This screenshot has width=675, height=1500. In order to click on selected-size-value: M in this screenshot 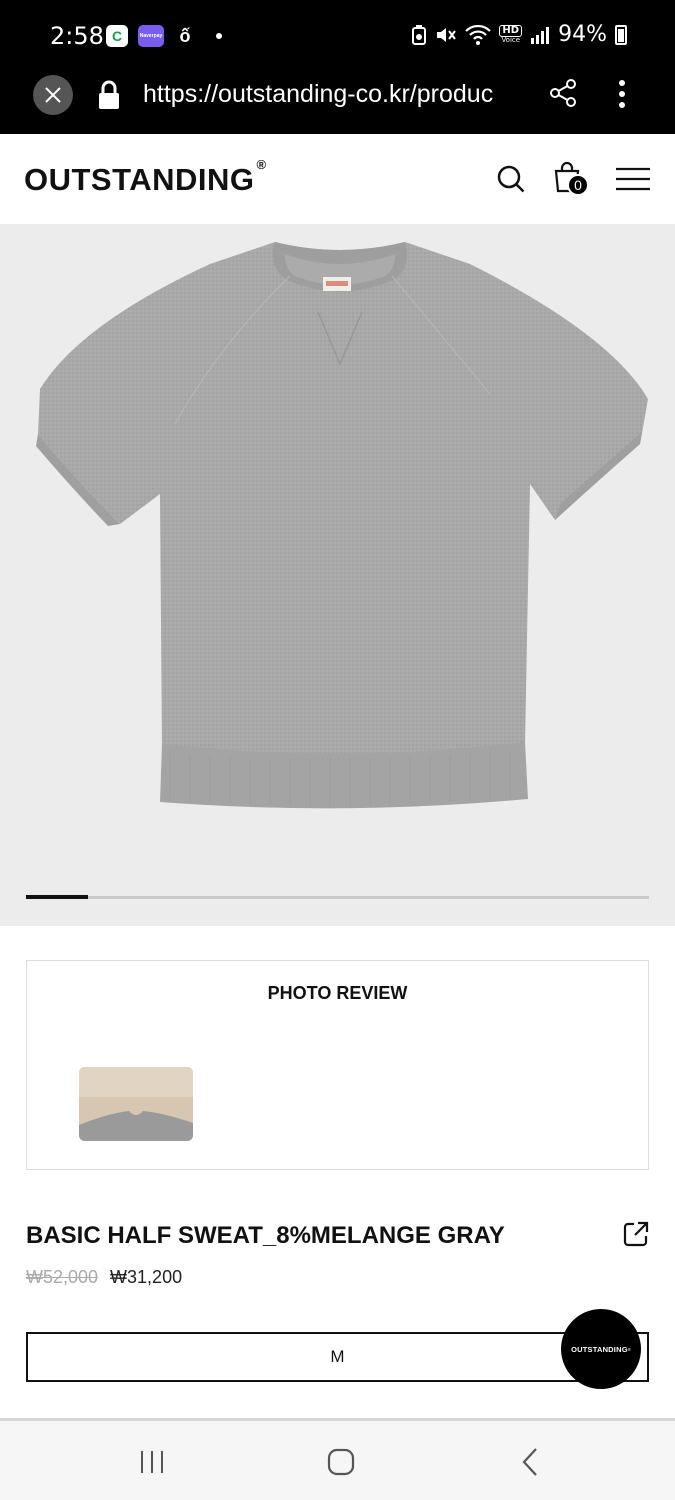, I will do `click(337, 1356)`.